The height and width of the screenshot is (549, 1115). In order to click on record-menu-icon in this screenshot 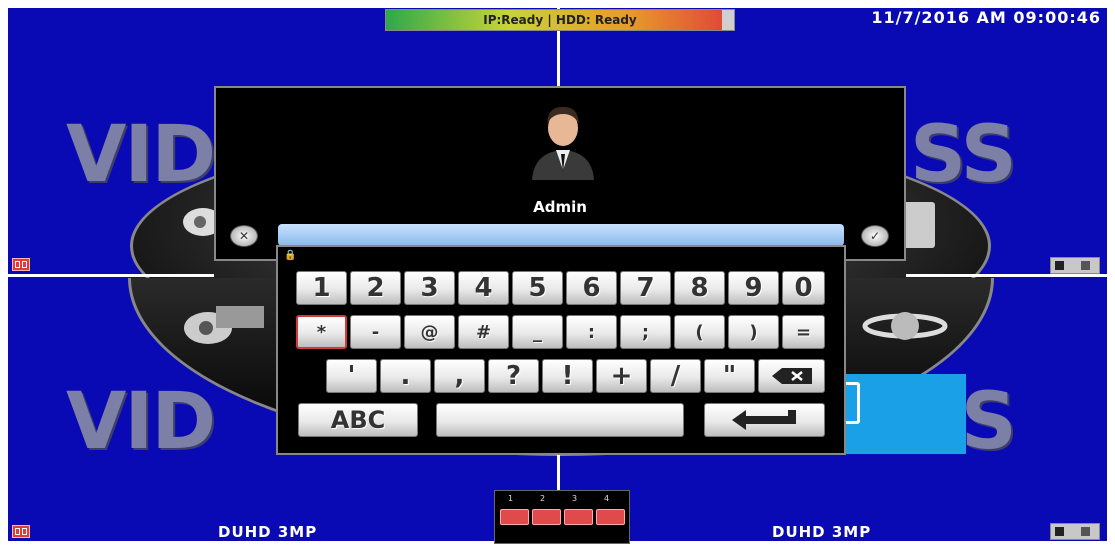, I will do `click(224, 325)`.